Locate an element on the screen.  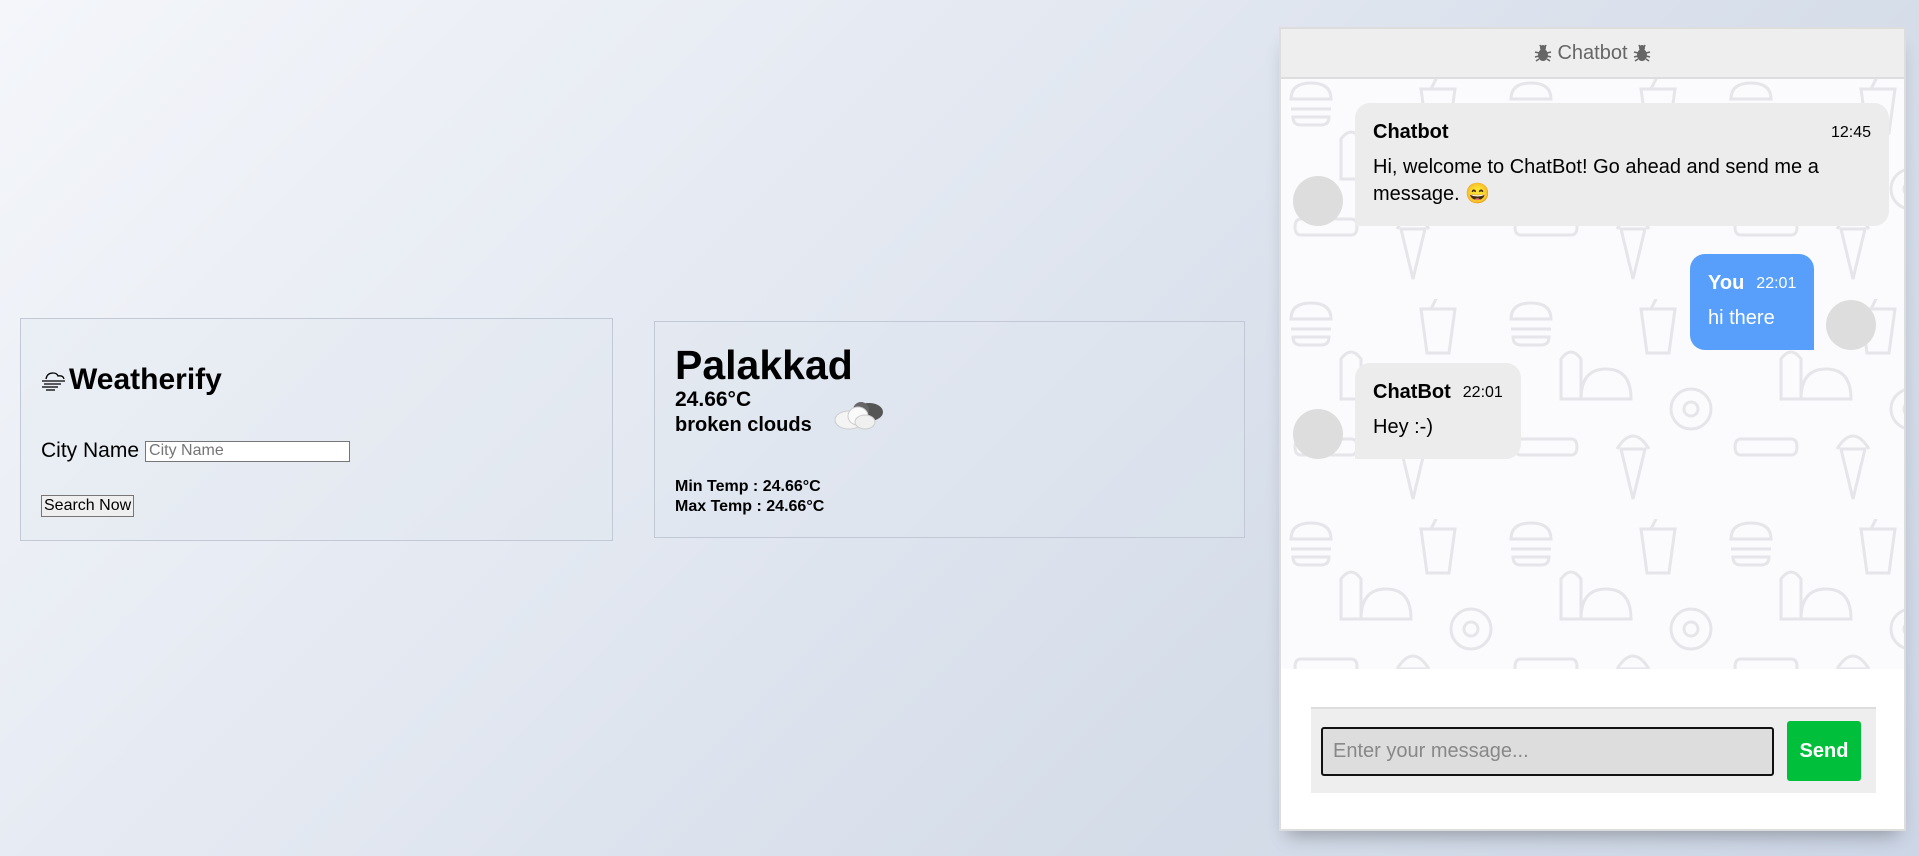
app-title-text: Weatherify is located at coordinates (145, 379).